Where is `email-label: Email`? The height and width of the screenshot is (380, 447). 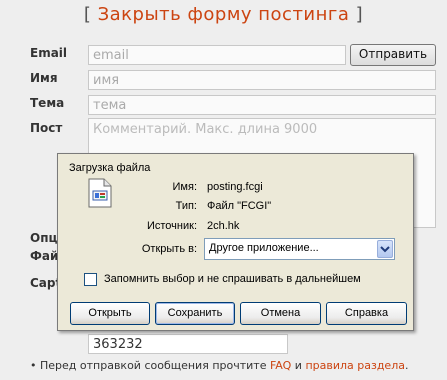
email-label: Email is located at coordinates (49, 53).